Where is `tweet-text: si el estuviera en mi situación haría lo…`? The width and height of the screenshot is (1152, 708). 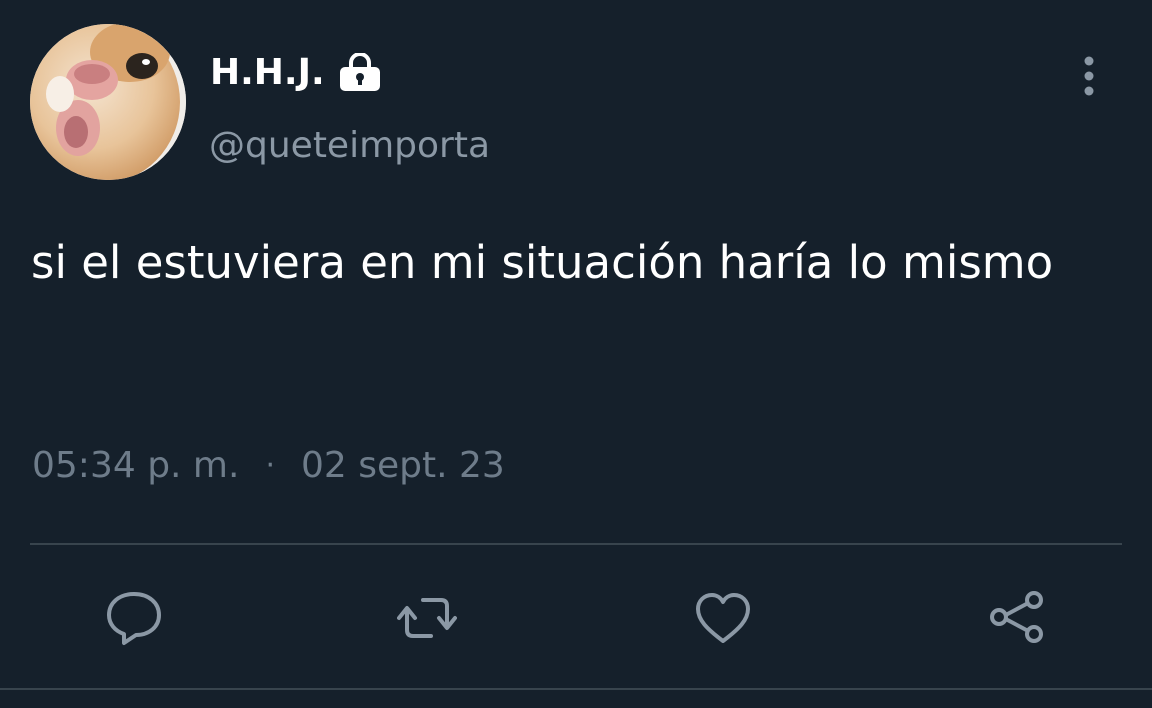
tweet-text: si el estuviera en mi situación haría lo… is located at coordinates (542, 262).